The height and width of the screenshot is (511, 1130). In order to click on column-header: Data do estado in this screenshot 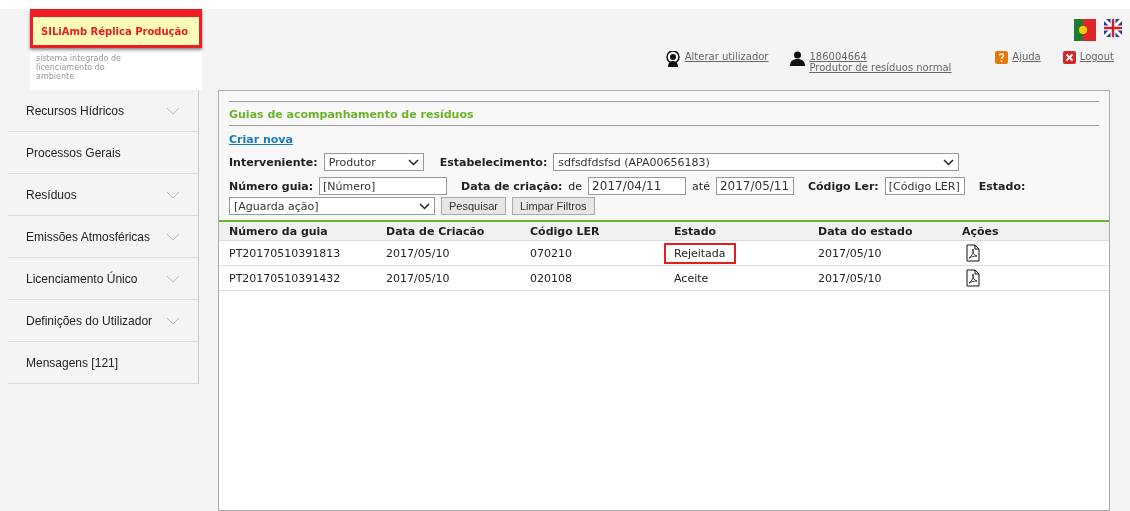, I will do `click(866, 231)`.